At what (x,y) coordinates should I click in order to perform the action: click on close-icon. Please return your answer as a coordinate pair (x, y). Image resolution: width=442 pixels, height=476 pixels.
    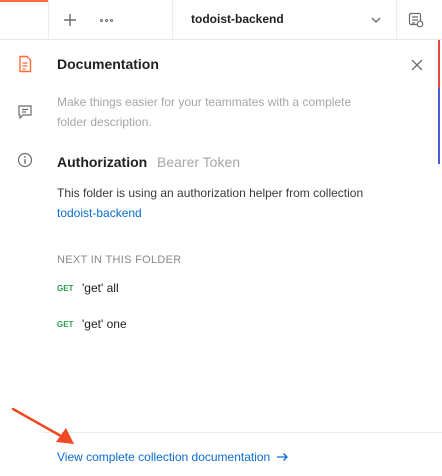
    Looking at the image, I should click on (417, 65).